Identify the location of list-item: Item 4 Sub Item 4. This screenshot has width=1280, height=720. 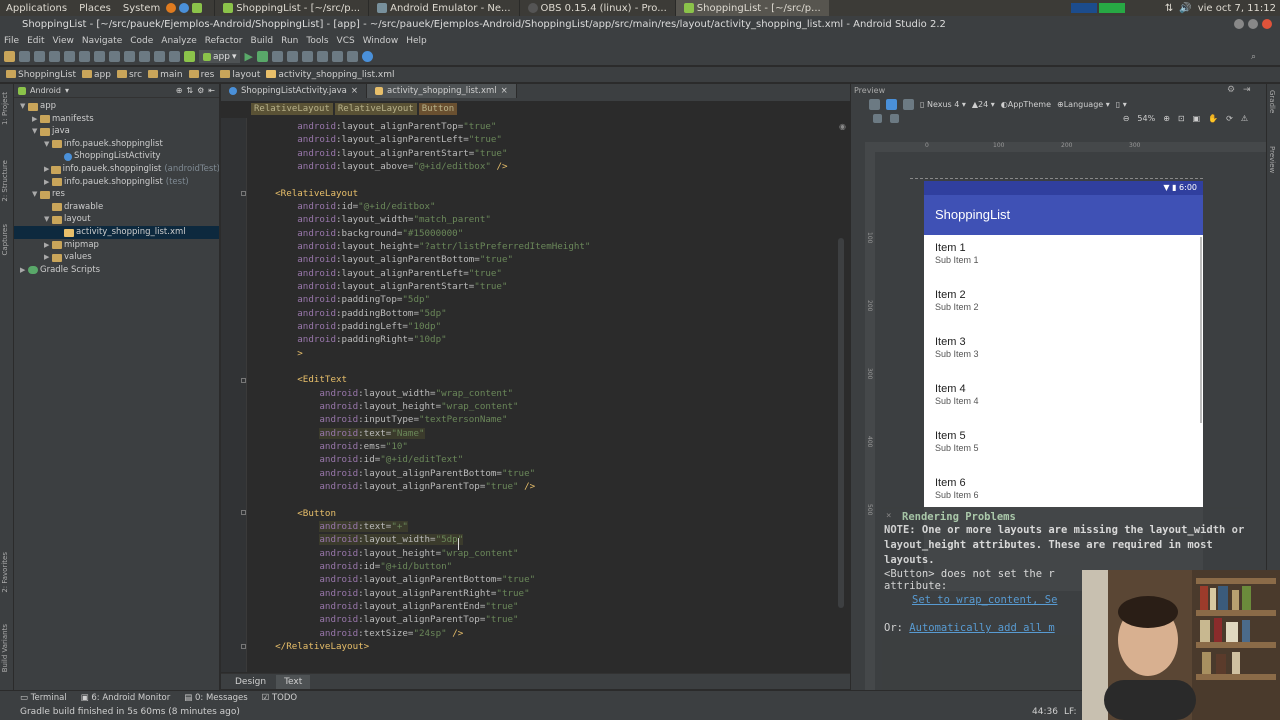
(1063, 399).